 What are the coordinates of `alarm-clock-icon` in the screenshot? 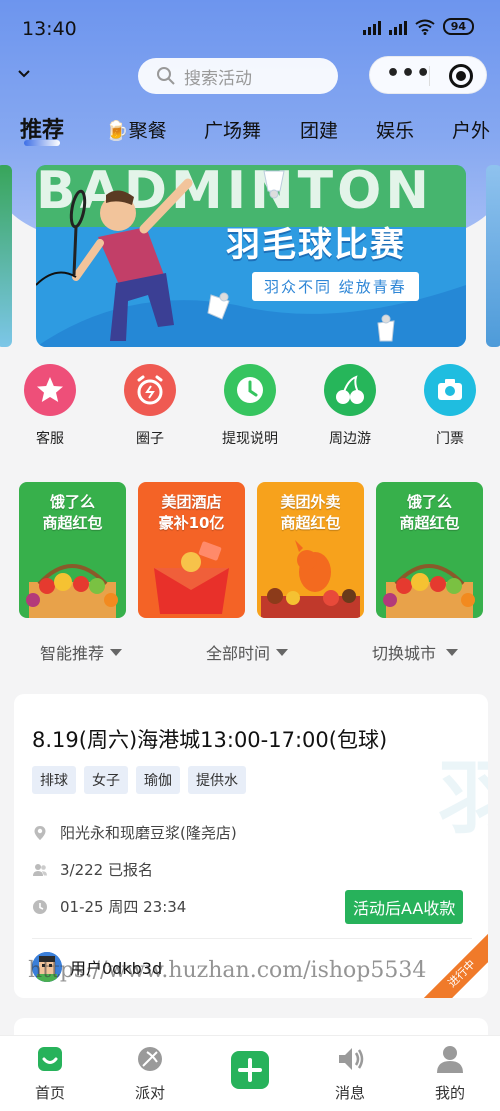 It's located at (150, 390).